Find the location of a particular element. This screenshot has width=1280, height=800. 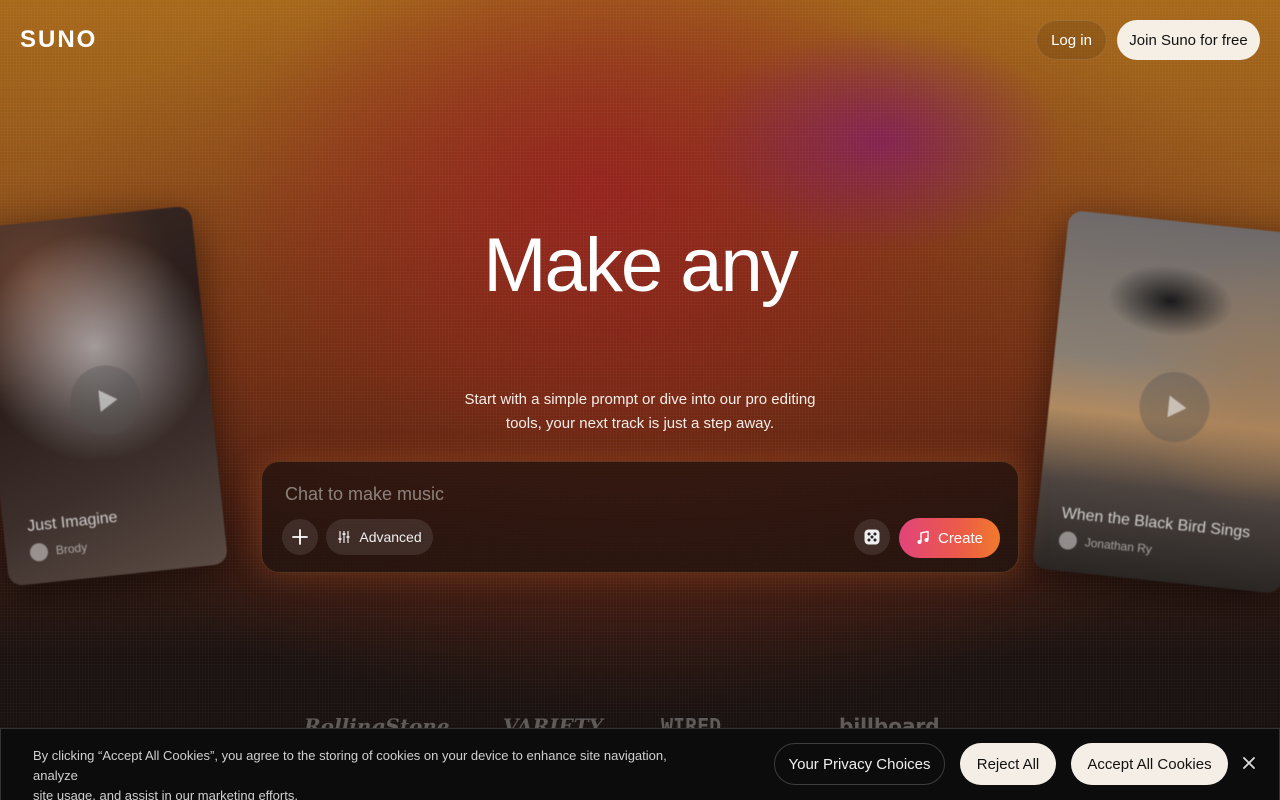

chat-input is located at coordinates (565, 494).